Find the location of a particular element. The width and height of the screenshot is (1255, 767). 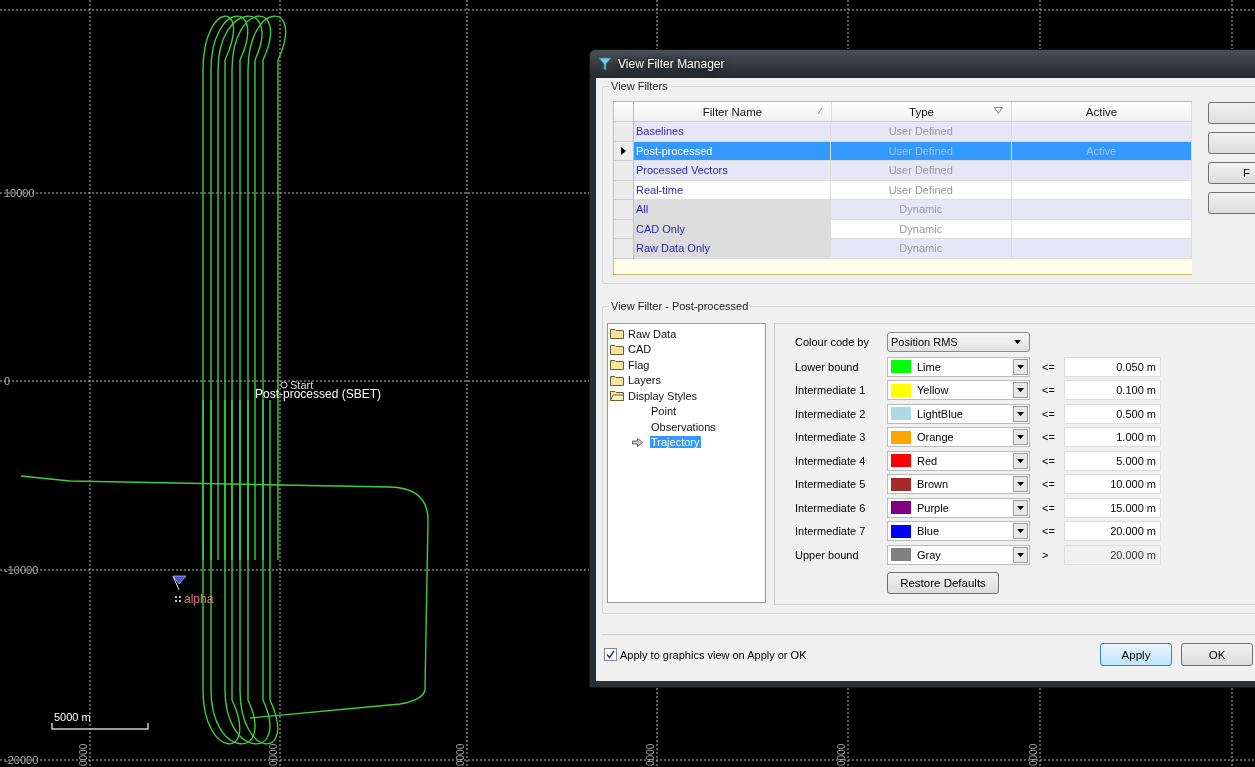

value-field: 20.000 m is located at coordinates (1112, 531).